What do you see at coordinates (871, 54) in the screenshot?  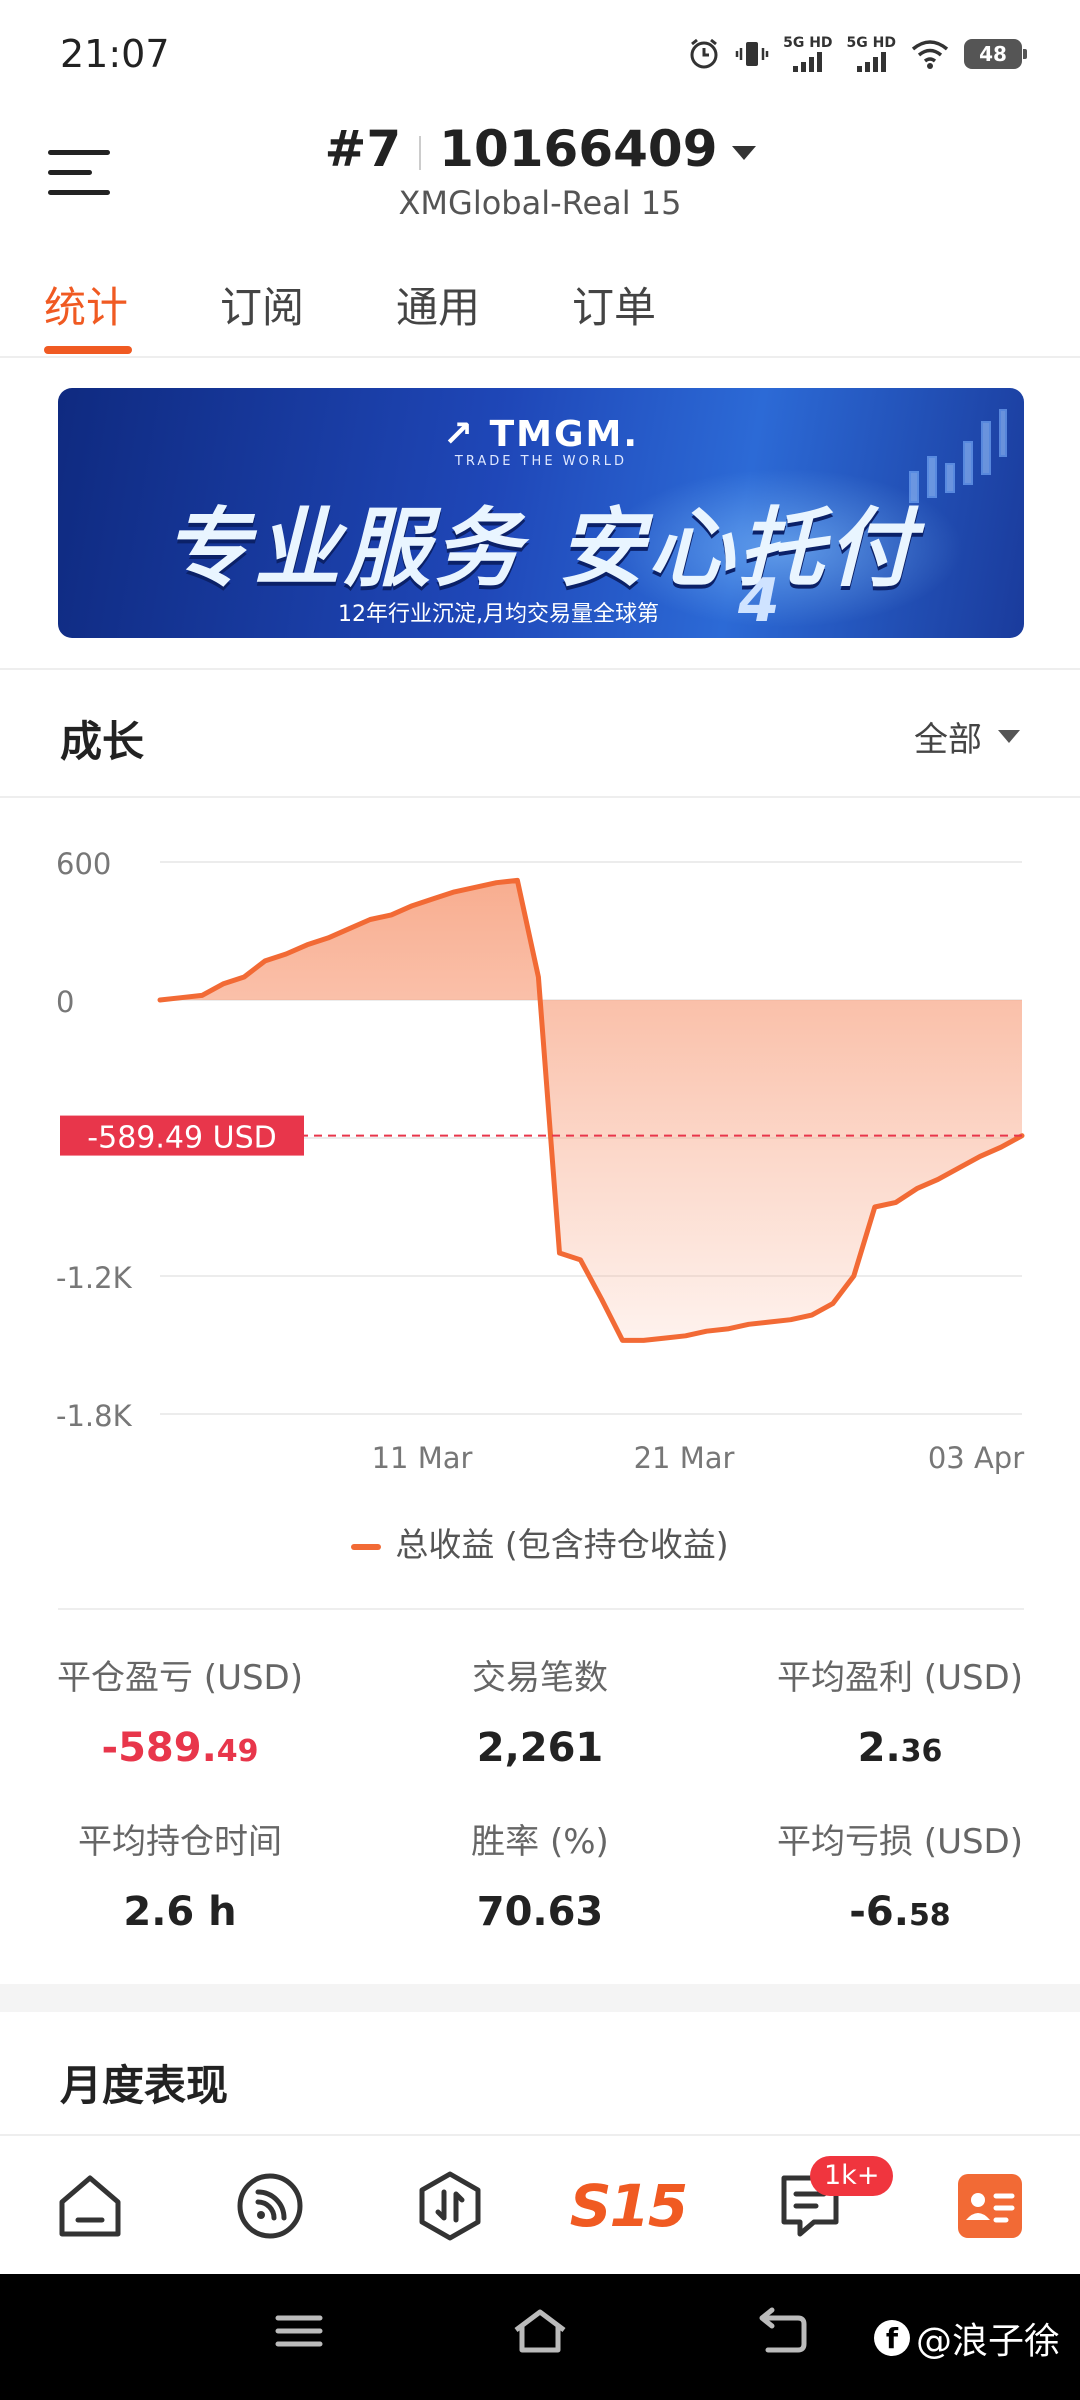 I see `signal-icon-2: 5G HD` at bounding box center [871, 54].